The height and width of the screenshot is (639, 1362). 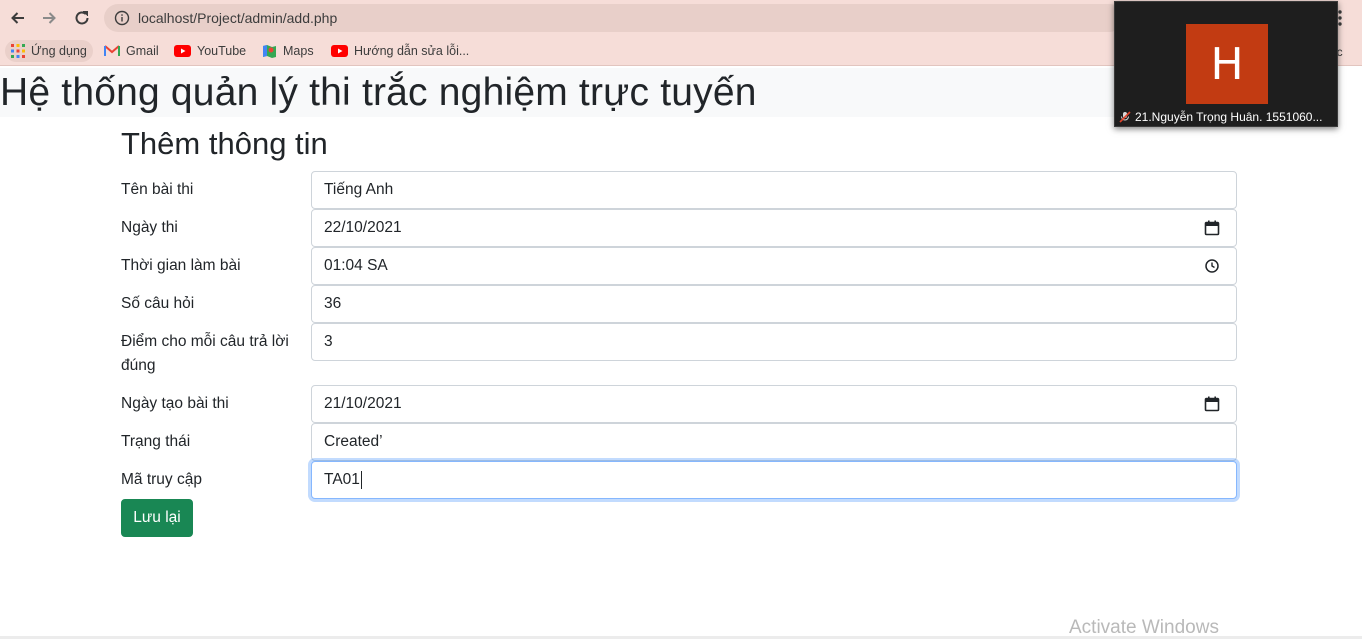 I want to click on input-value: Tiếng Anh, so click(x=359, y=189).